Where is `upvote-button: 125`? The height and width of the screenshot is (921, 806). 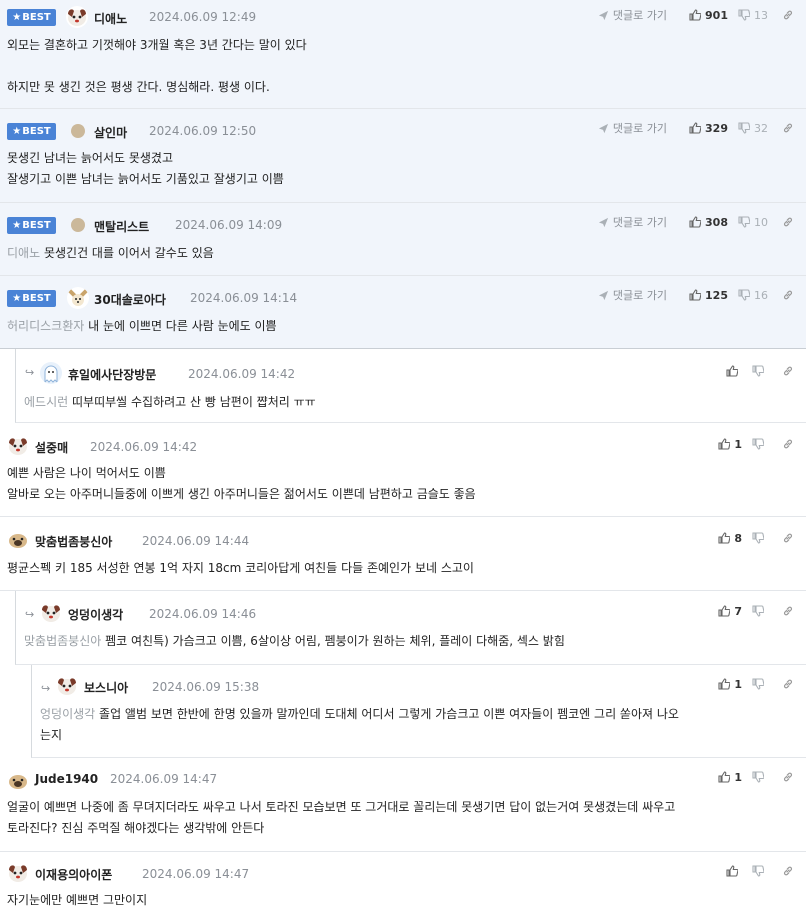 upvote-button: 125 is located at coordinates (708, 295).